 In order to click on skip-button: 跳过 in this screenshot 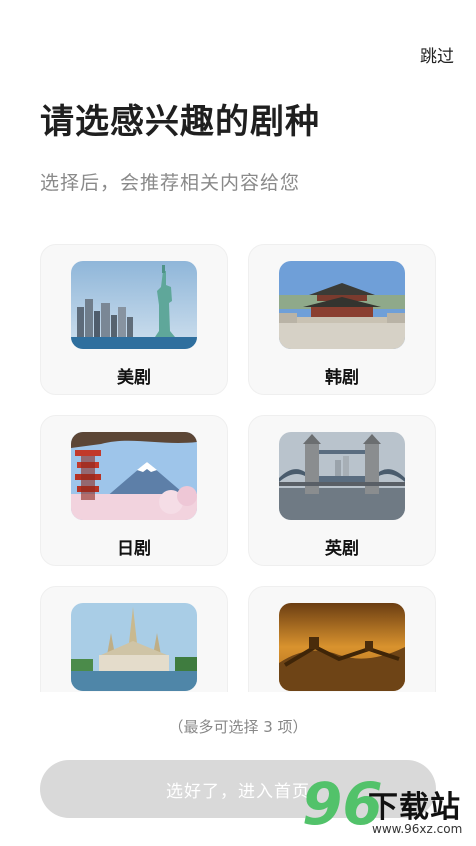, I will do `click(437, 54)`.